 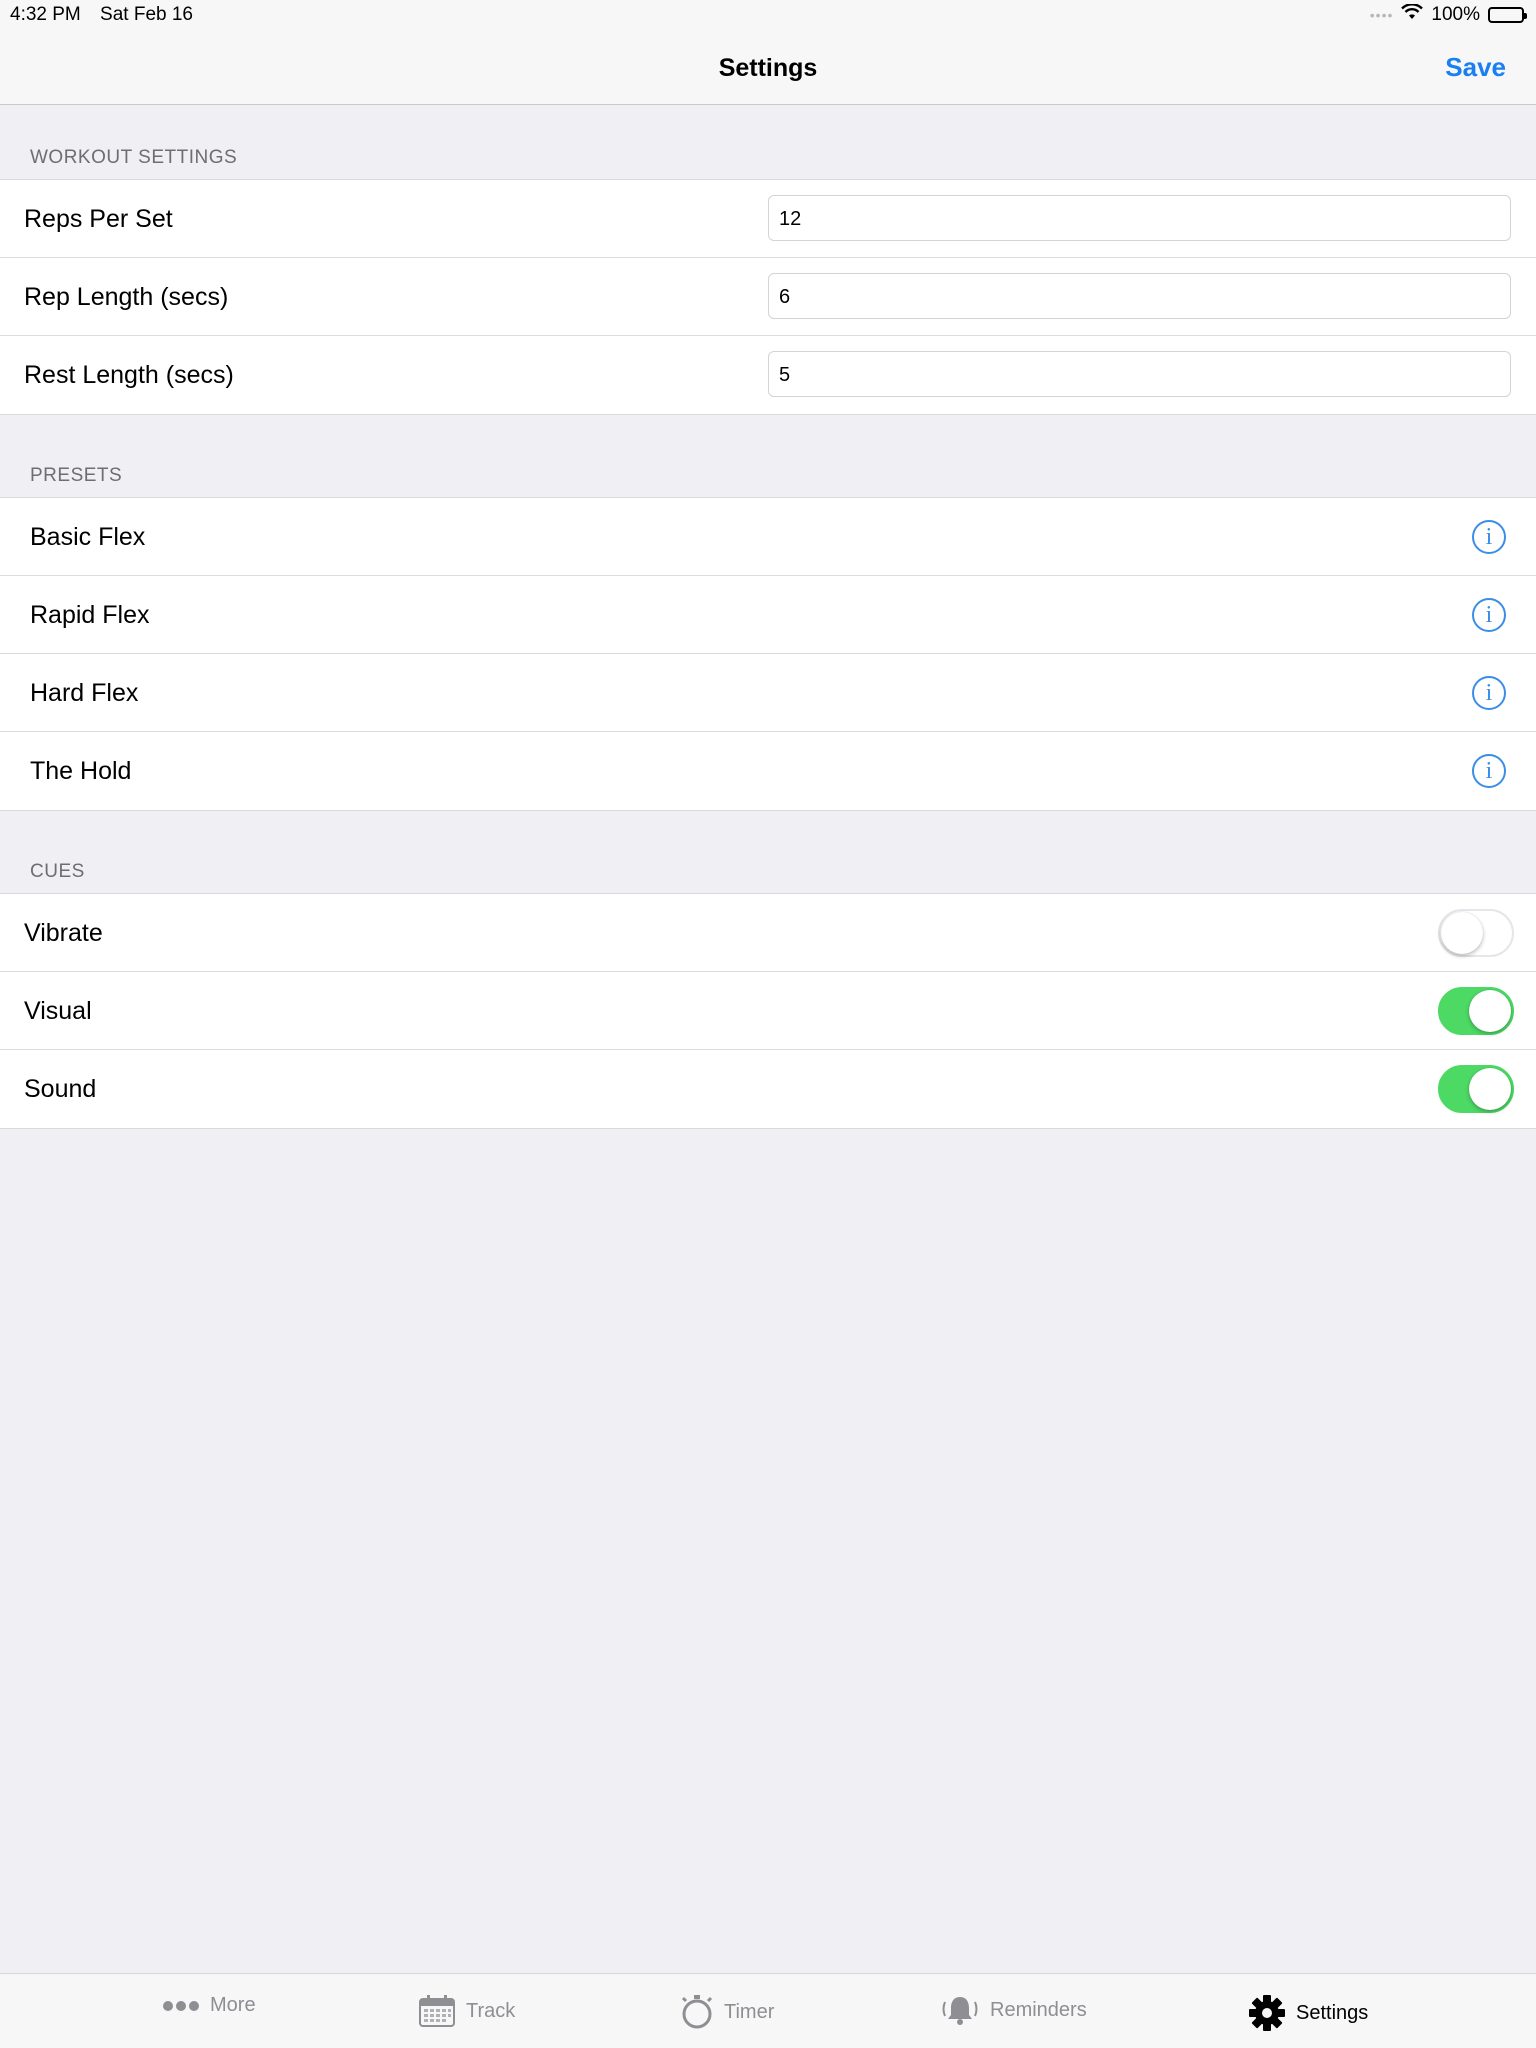 What do you see at coordinates (1412, 14) in the screenshot?
I see `wifi-icon` at bounding box center [1412, 14].